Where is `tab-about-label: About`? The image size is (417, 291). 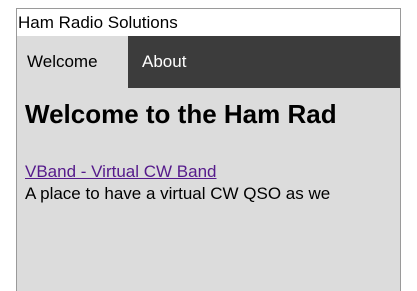 tab-about-label: About is located at coordinates (164, 61).